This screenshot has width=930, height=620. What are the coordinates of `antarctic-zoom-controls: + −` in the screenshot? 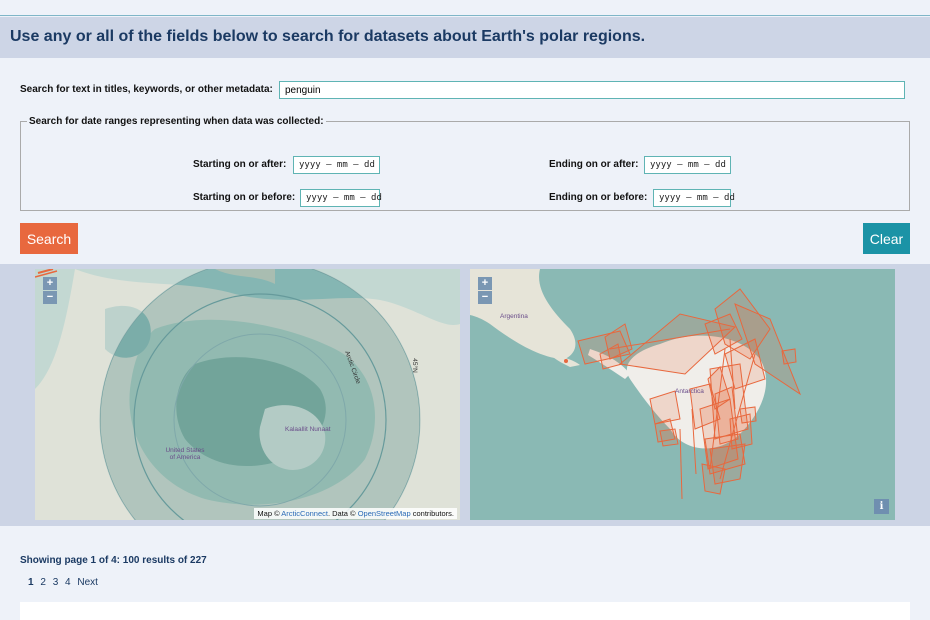 It's located at (485, 291).